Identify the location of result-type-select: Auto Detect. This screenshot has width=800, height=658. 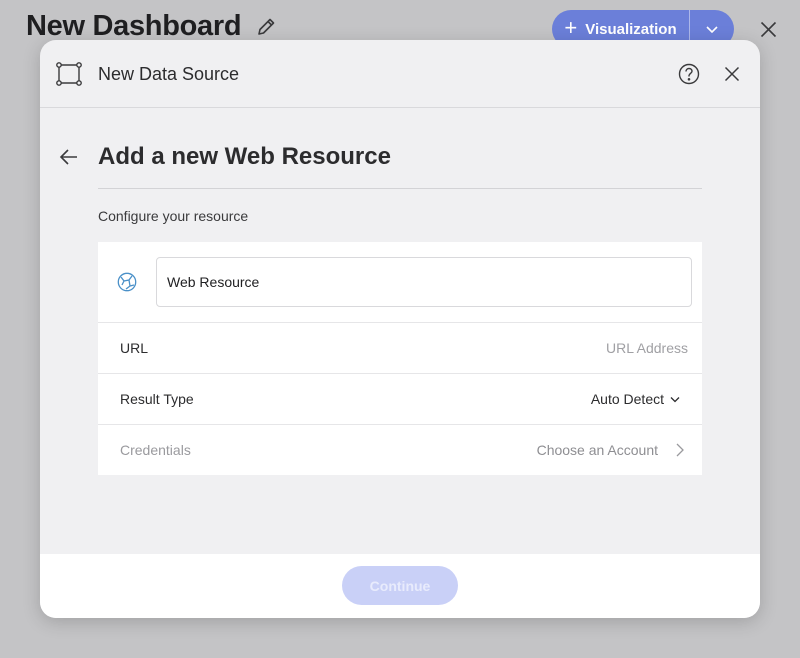
(639, 399).